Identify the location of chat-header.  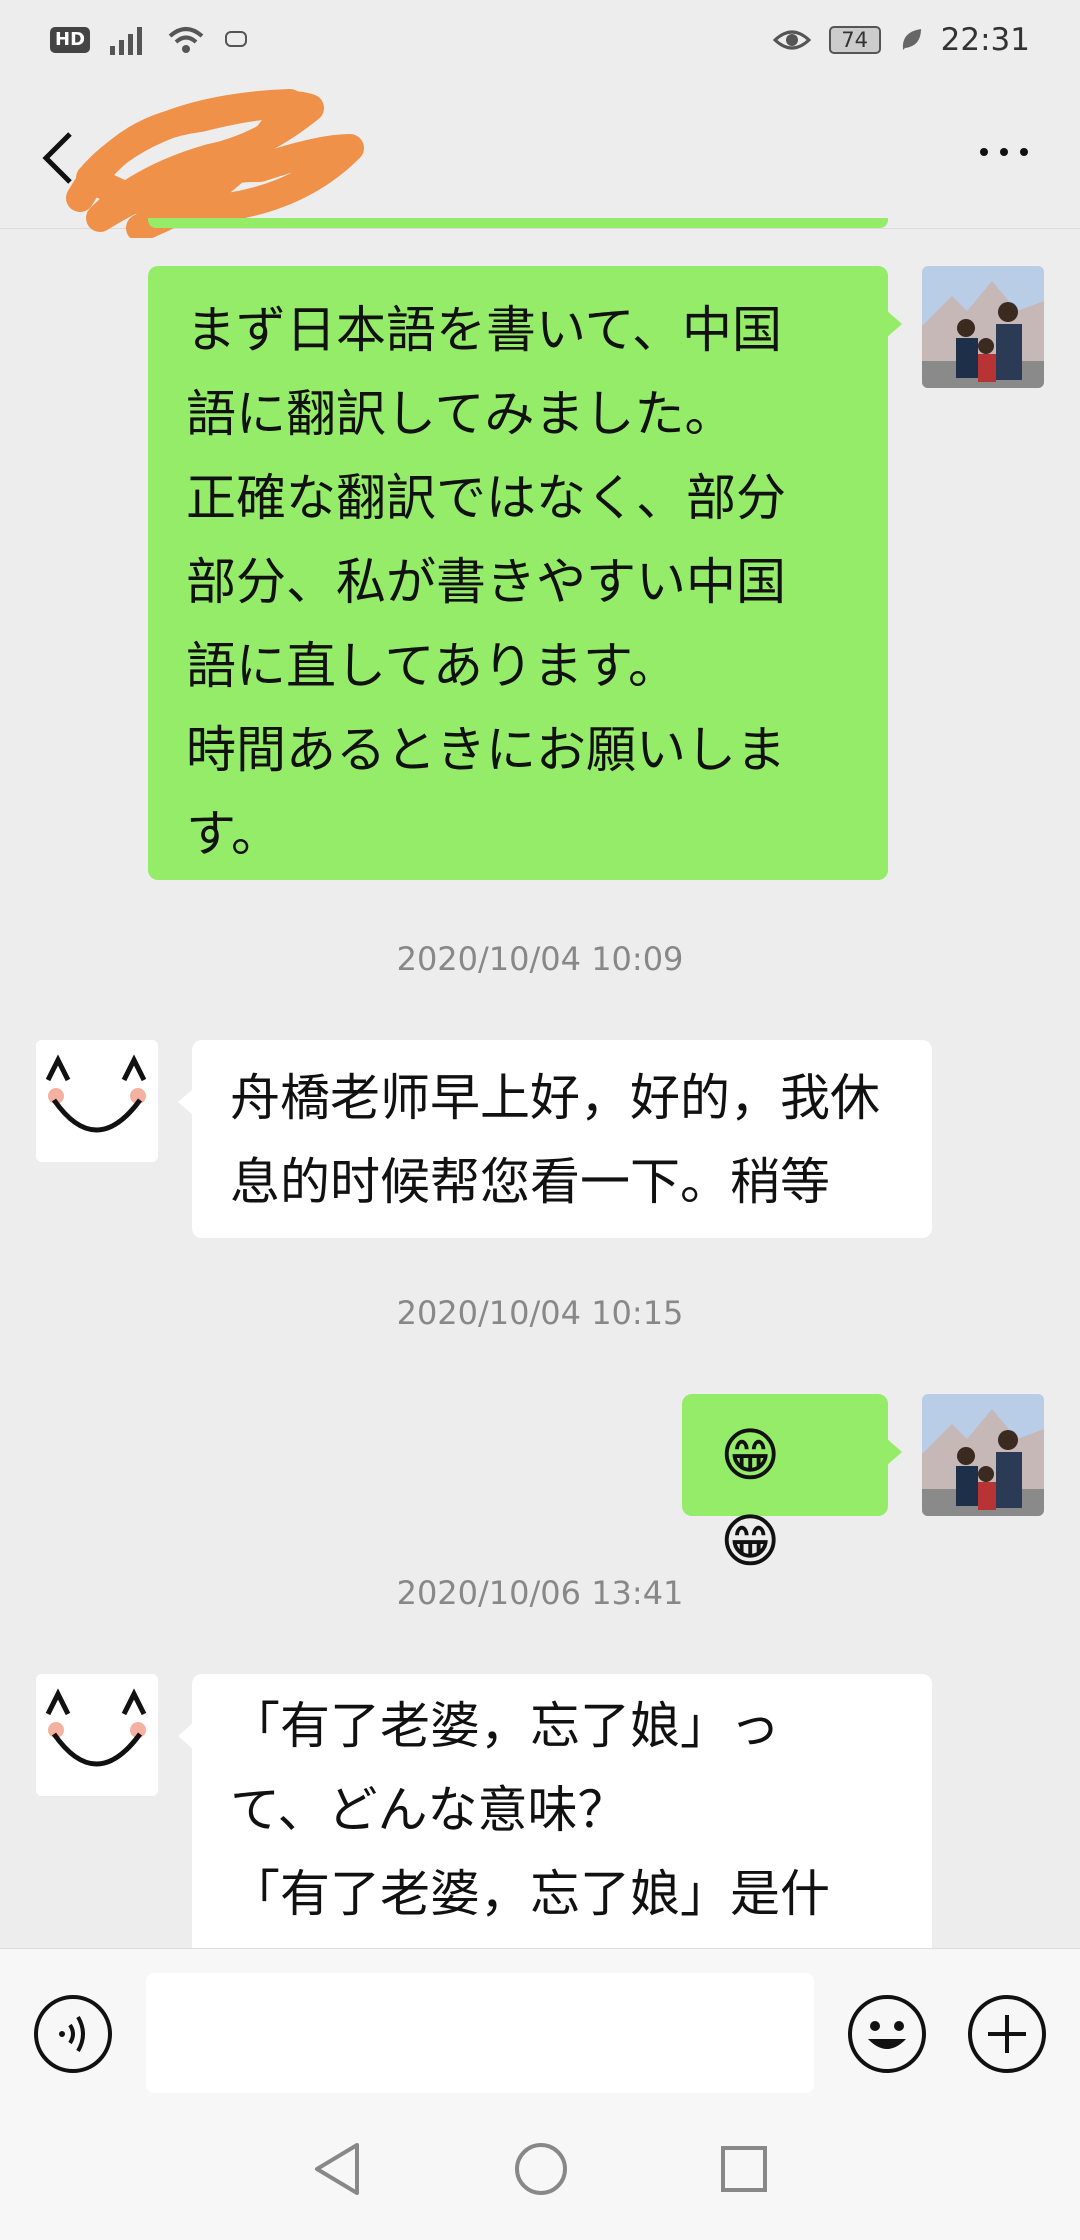
(540, 159).